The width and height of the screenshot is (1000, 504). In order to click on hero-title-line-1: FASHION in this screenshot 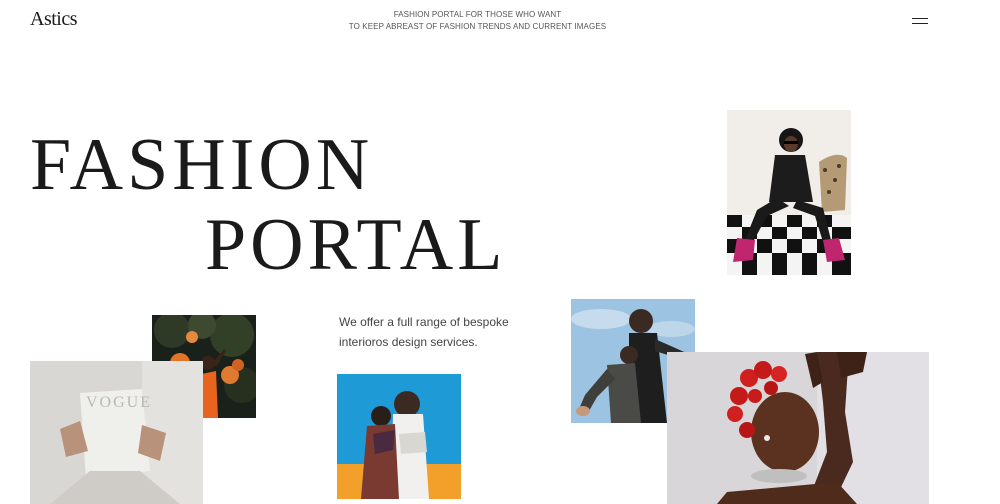, I will do `click(202, 165)`.